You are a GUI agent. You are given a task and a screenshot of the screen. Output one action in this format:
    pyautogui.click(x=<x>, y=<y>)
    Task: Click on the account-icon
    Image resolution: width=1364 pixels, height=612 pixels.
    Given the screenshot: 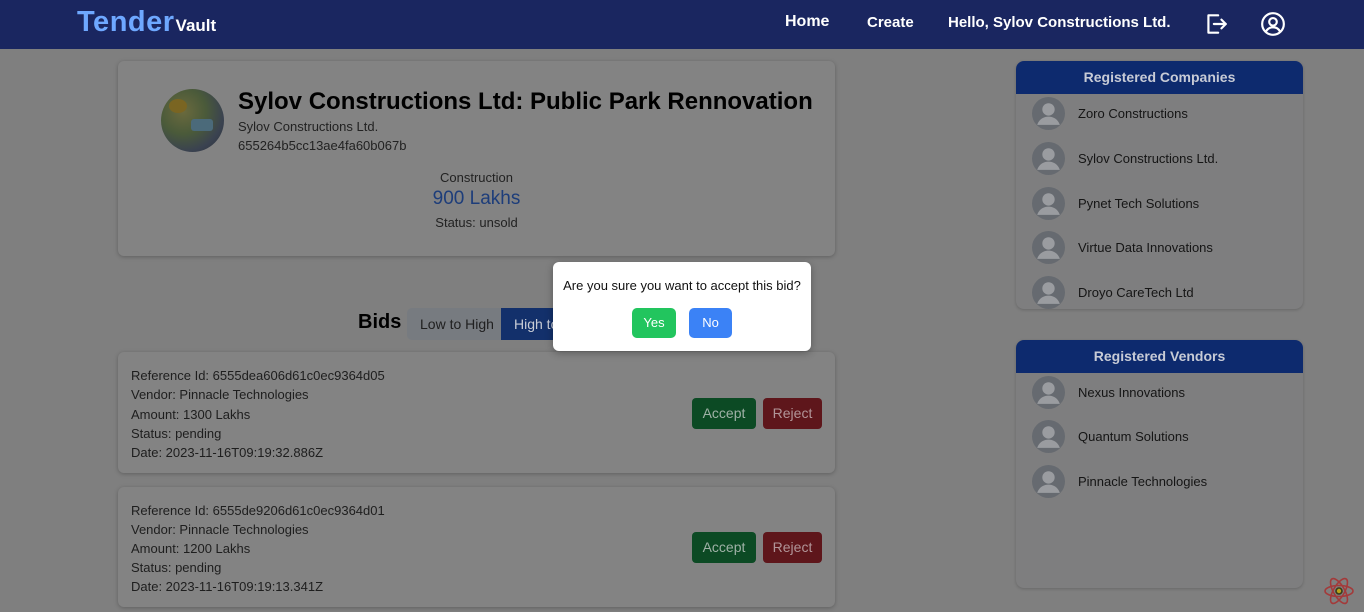 What is the action you would take?
    pyautogui.click(x=1273, y=24)
    